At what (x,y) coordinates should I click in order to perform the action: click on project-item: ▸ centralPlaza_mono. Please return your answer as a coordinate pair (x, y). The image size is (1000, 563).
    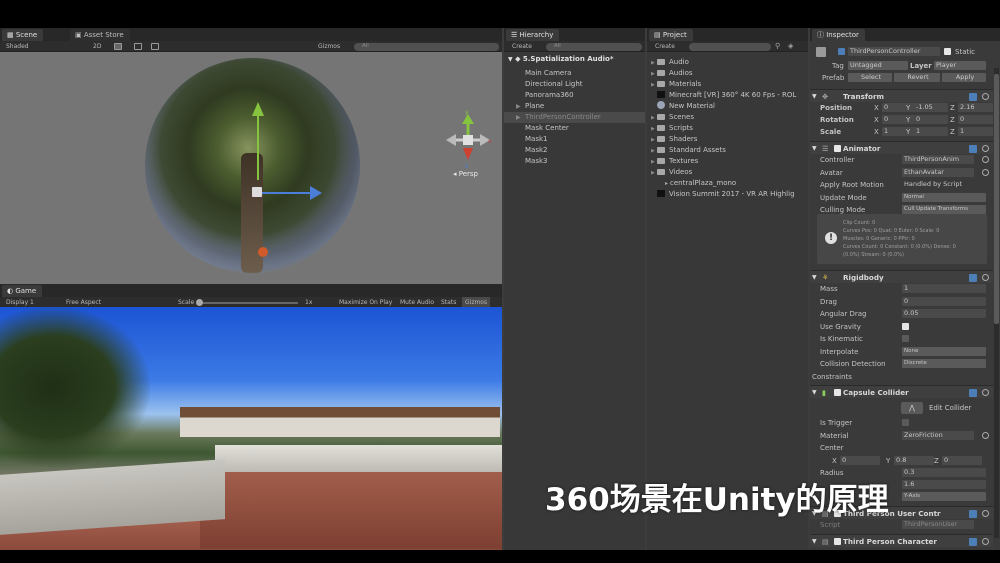
    Looking at the image, I should click on (727, 183).